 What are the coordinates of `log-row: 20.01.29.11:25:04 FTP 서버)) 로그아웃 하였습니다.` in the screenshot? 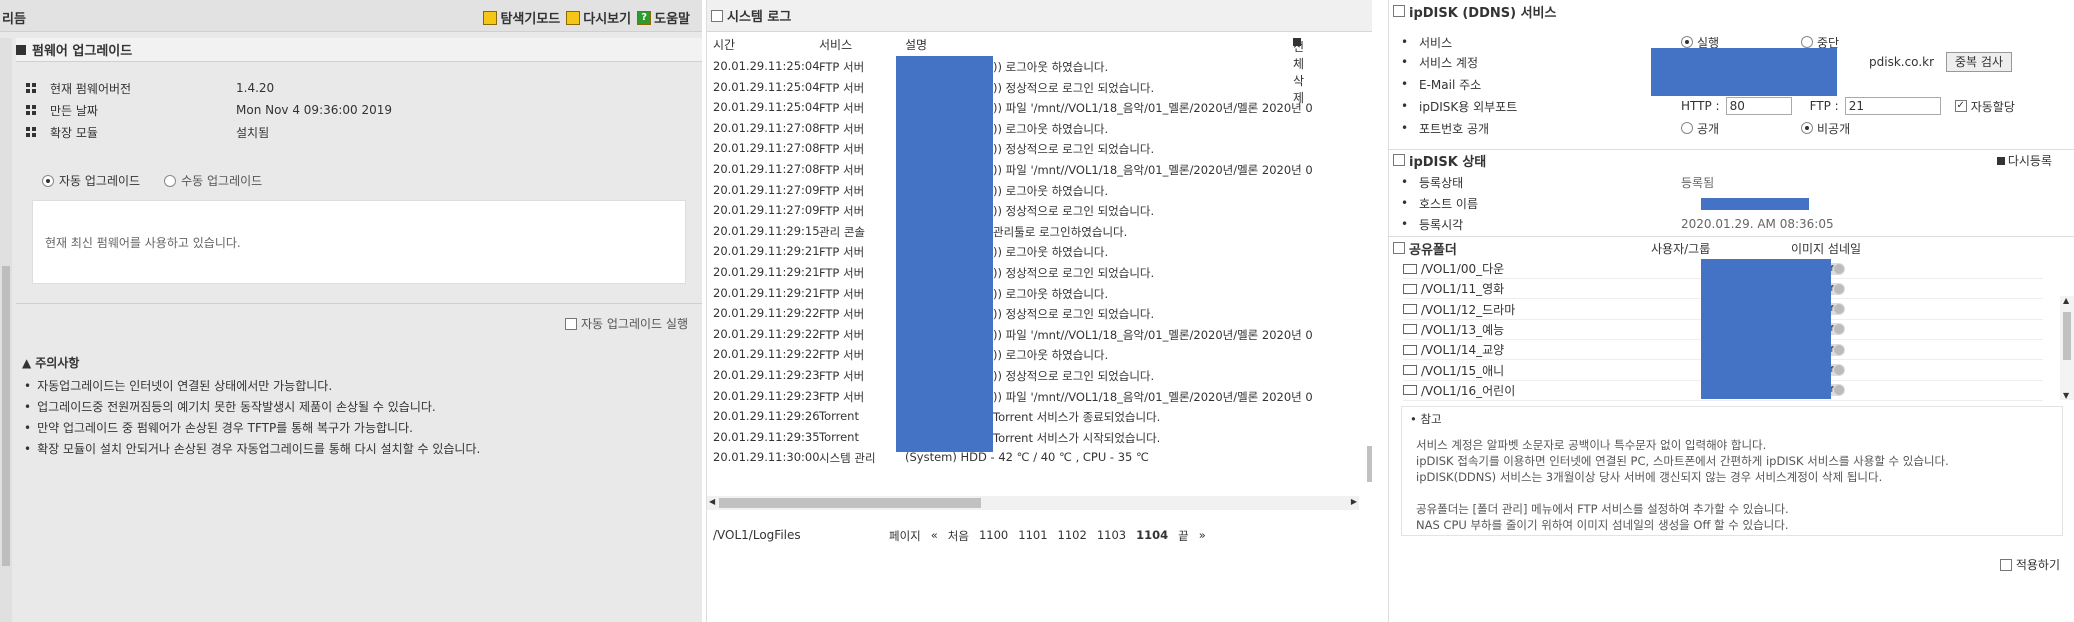 It's located at (1037, 66).